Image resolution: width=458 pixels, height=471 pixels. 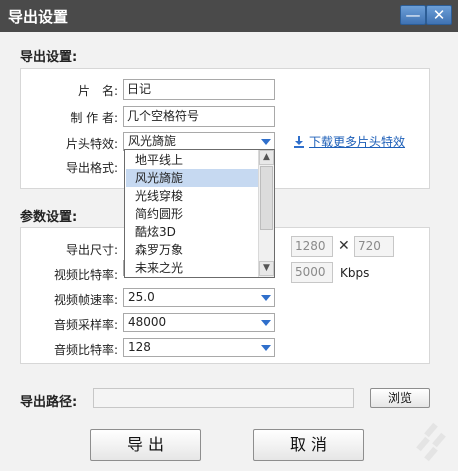 What do you see at coordinates (400, 398) in the screenshot?
I see `browse-button: 浏览` at bounding box center [400, 398].